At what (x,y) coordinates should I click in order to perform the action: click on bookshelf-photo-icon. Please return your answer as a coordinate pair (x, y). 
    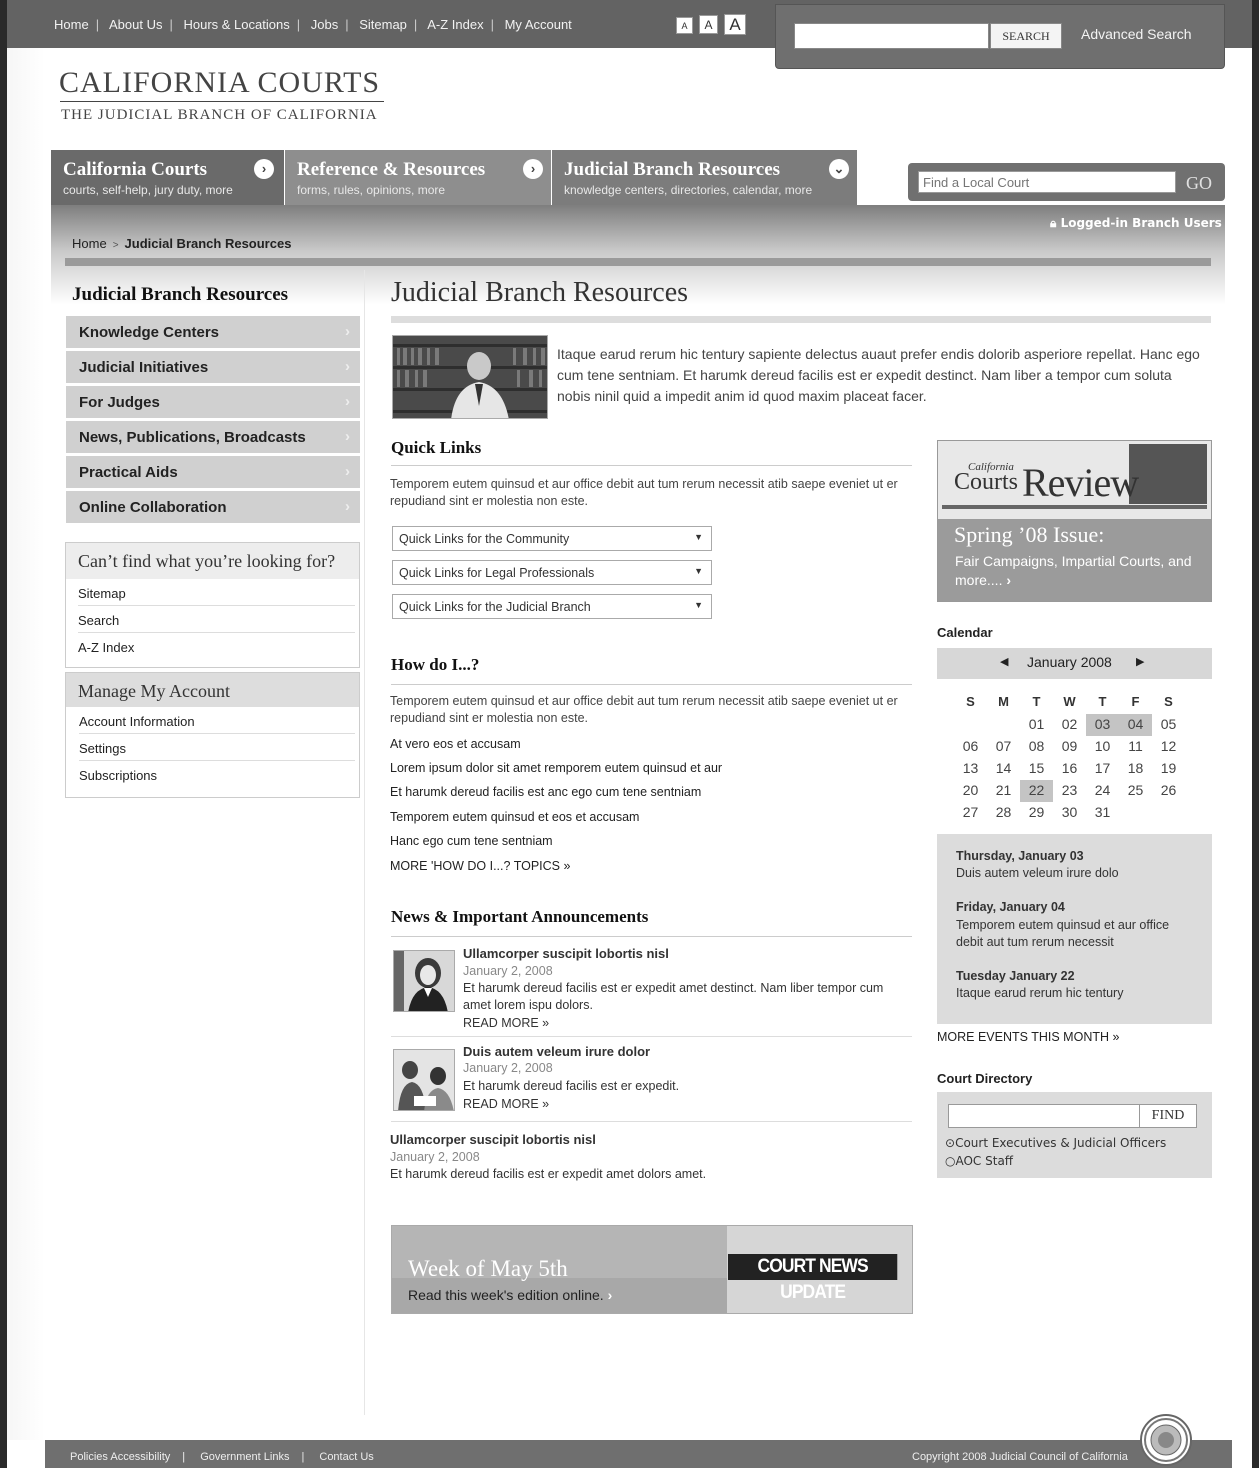
    Looking at the image, I should click on (470, 377).